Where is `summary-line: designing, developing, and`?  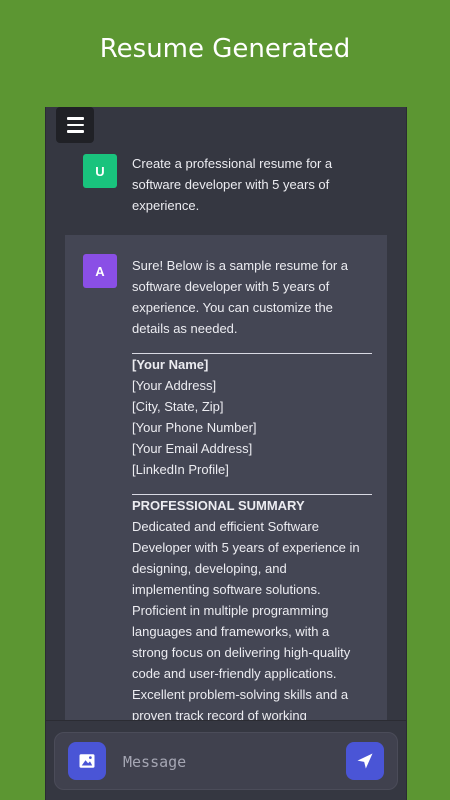 summary-line: designing, developing, and is located at coordinates (209, 568).